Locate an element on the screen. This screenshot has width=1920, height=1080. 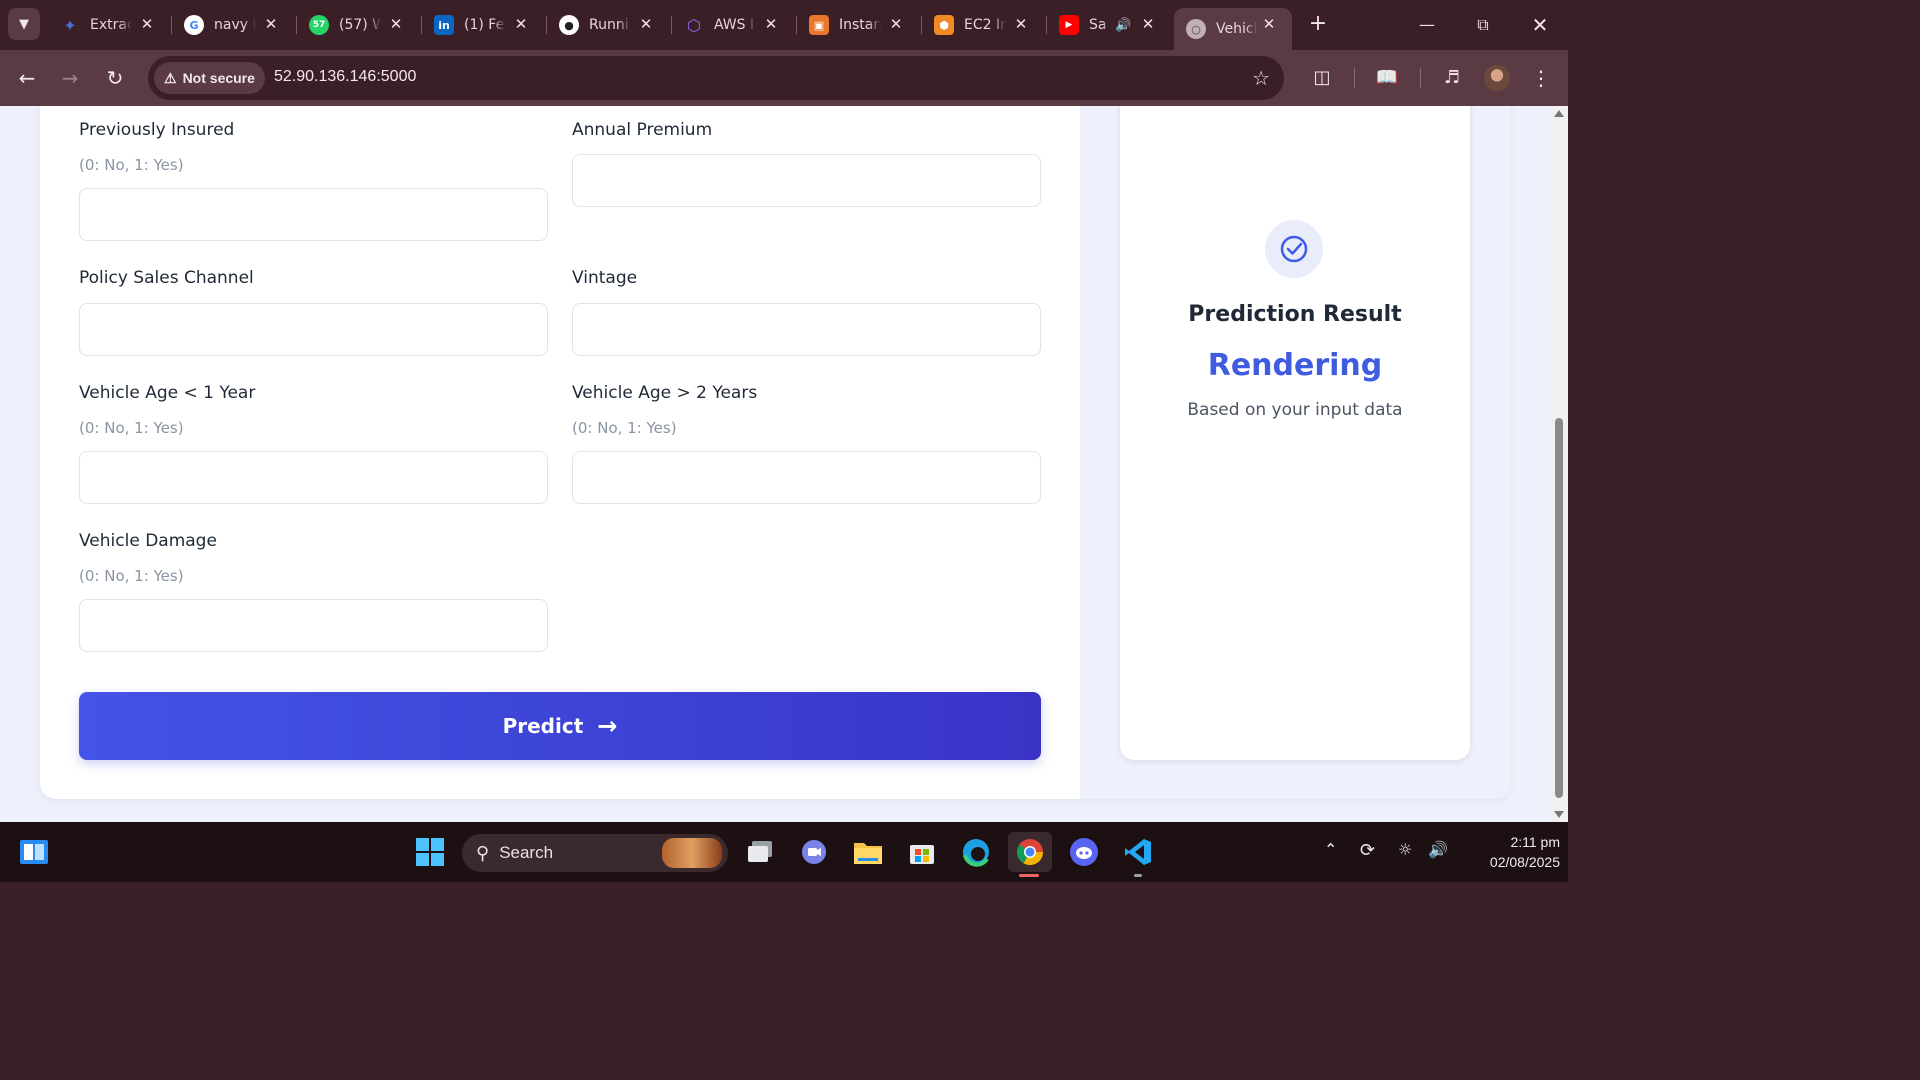
check-circle-icon is located at coordinates (1294, 249).